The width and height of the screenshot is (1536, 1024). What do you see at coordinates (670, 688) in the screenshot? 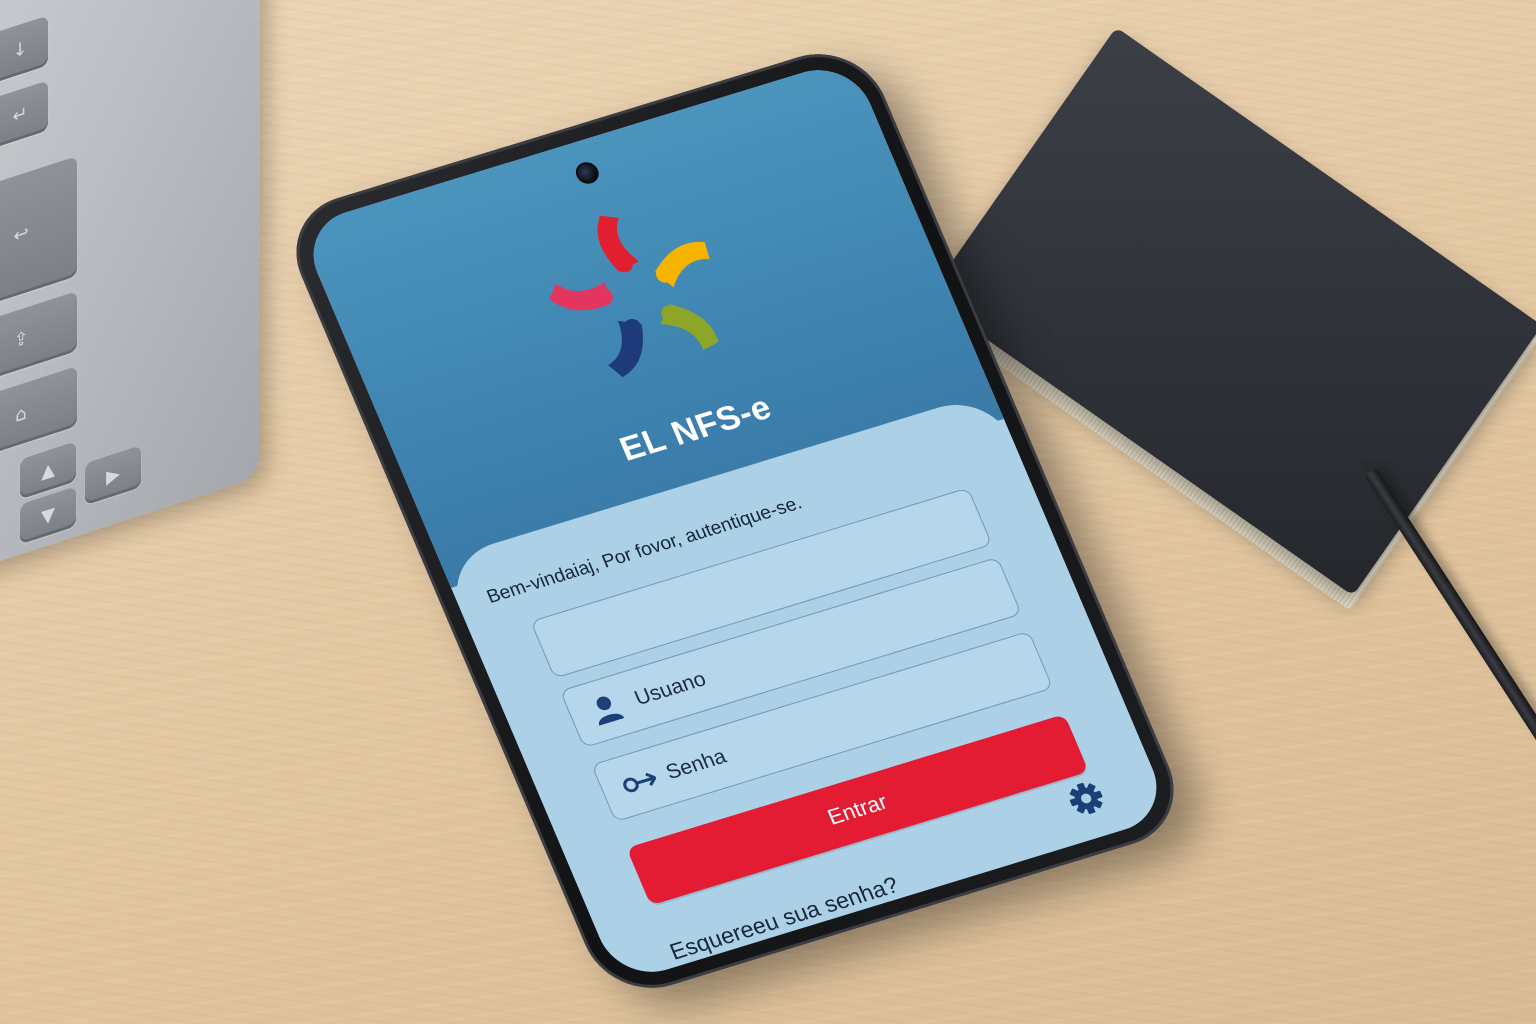
I see `username-placeholder: Usuano` at bounding box center [670, 688].